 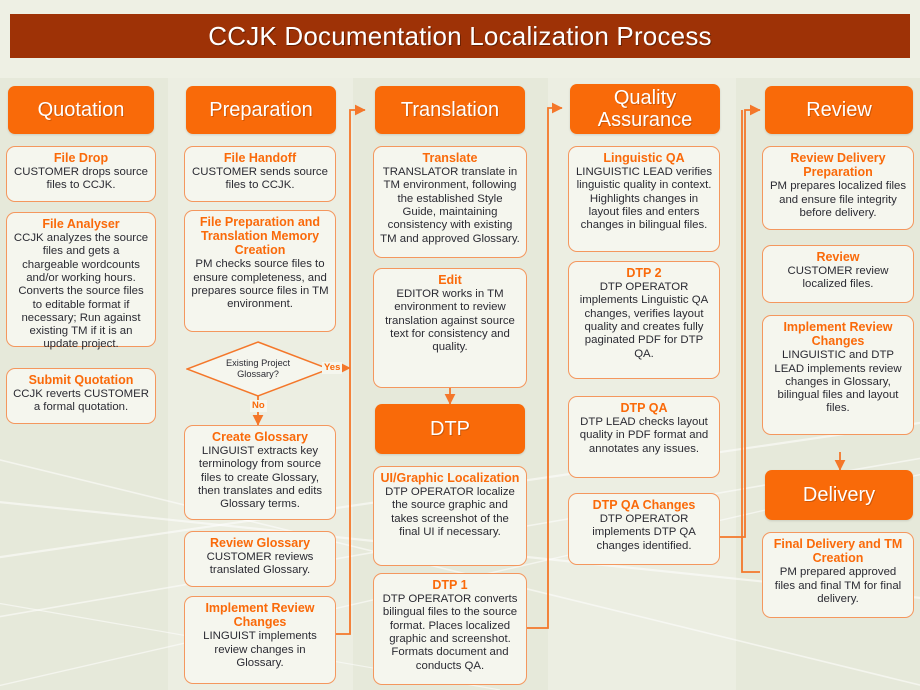 I want to click on card-body: CUSTOMER review localized files., so click(x=838, y=278).